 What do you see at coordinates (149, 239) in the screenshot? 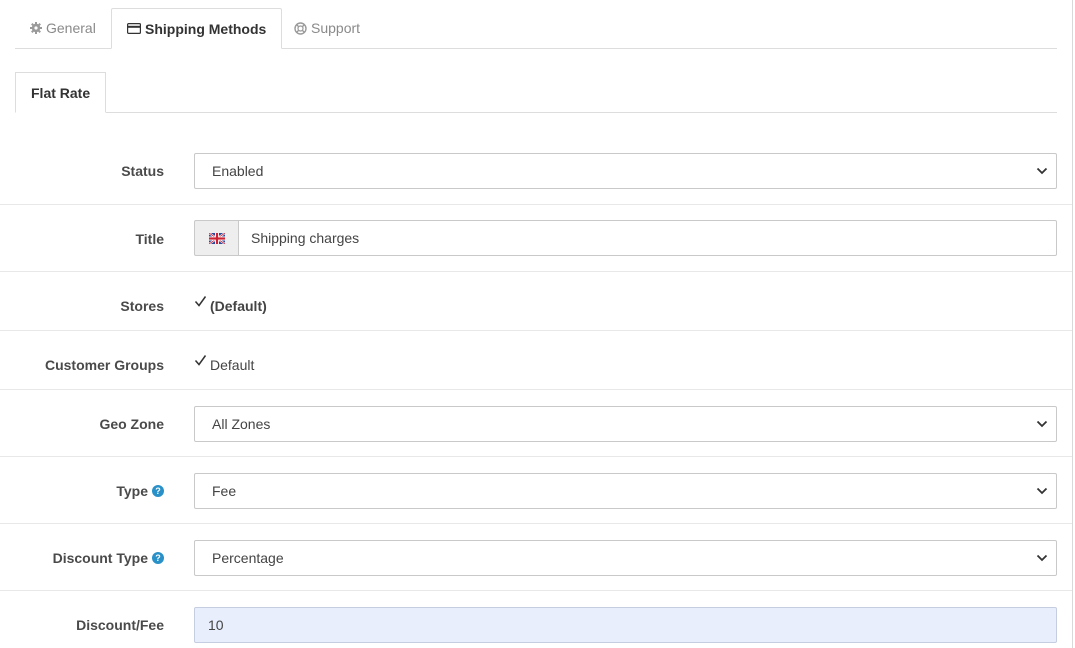
I see `title-label: Title` at bounding box center [149, 239].